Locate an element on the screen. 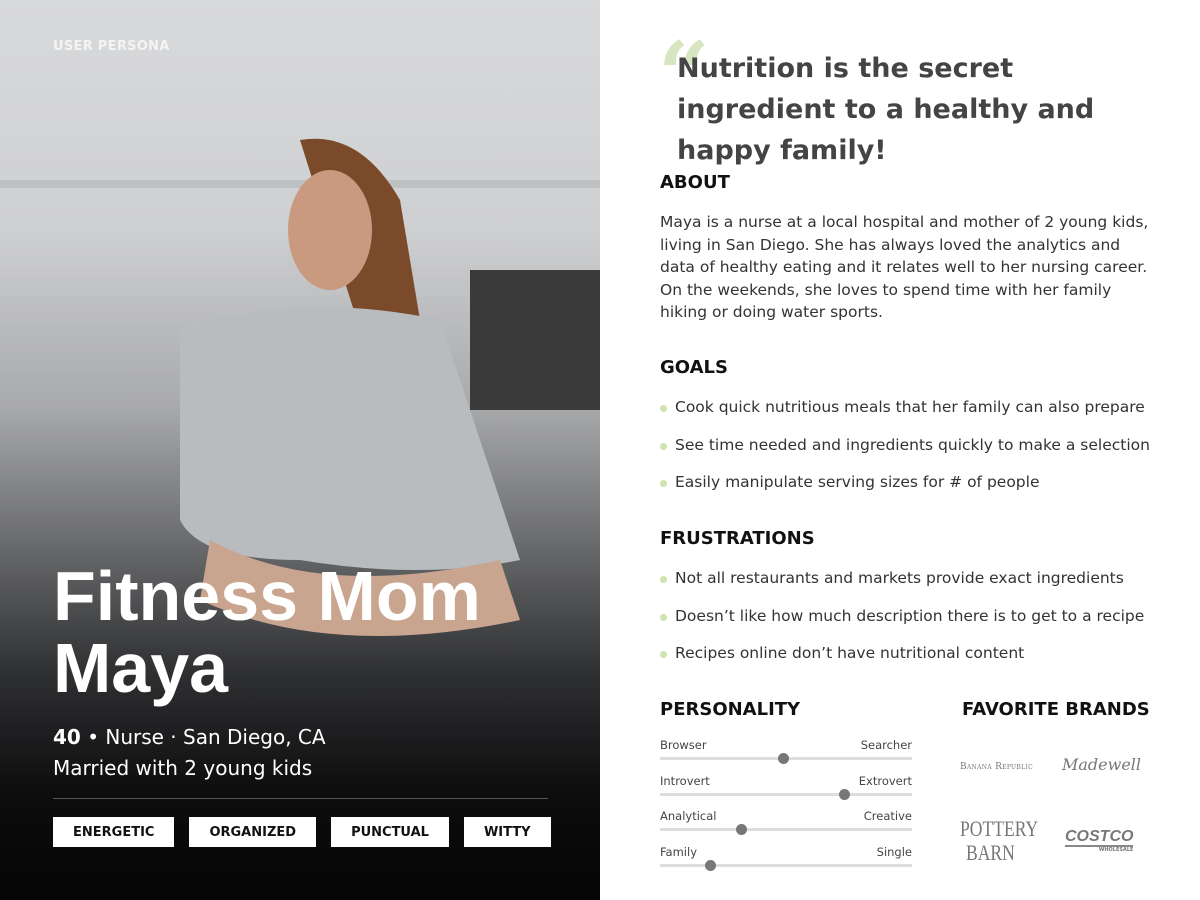 This screenshot has height=900, width=1200. slider-right-label: Searcher is located at coordinates (886, 745).